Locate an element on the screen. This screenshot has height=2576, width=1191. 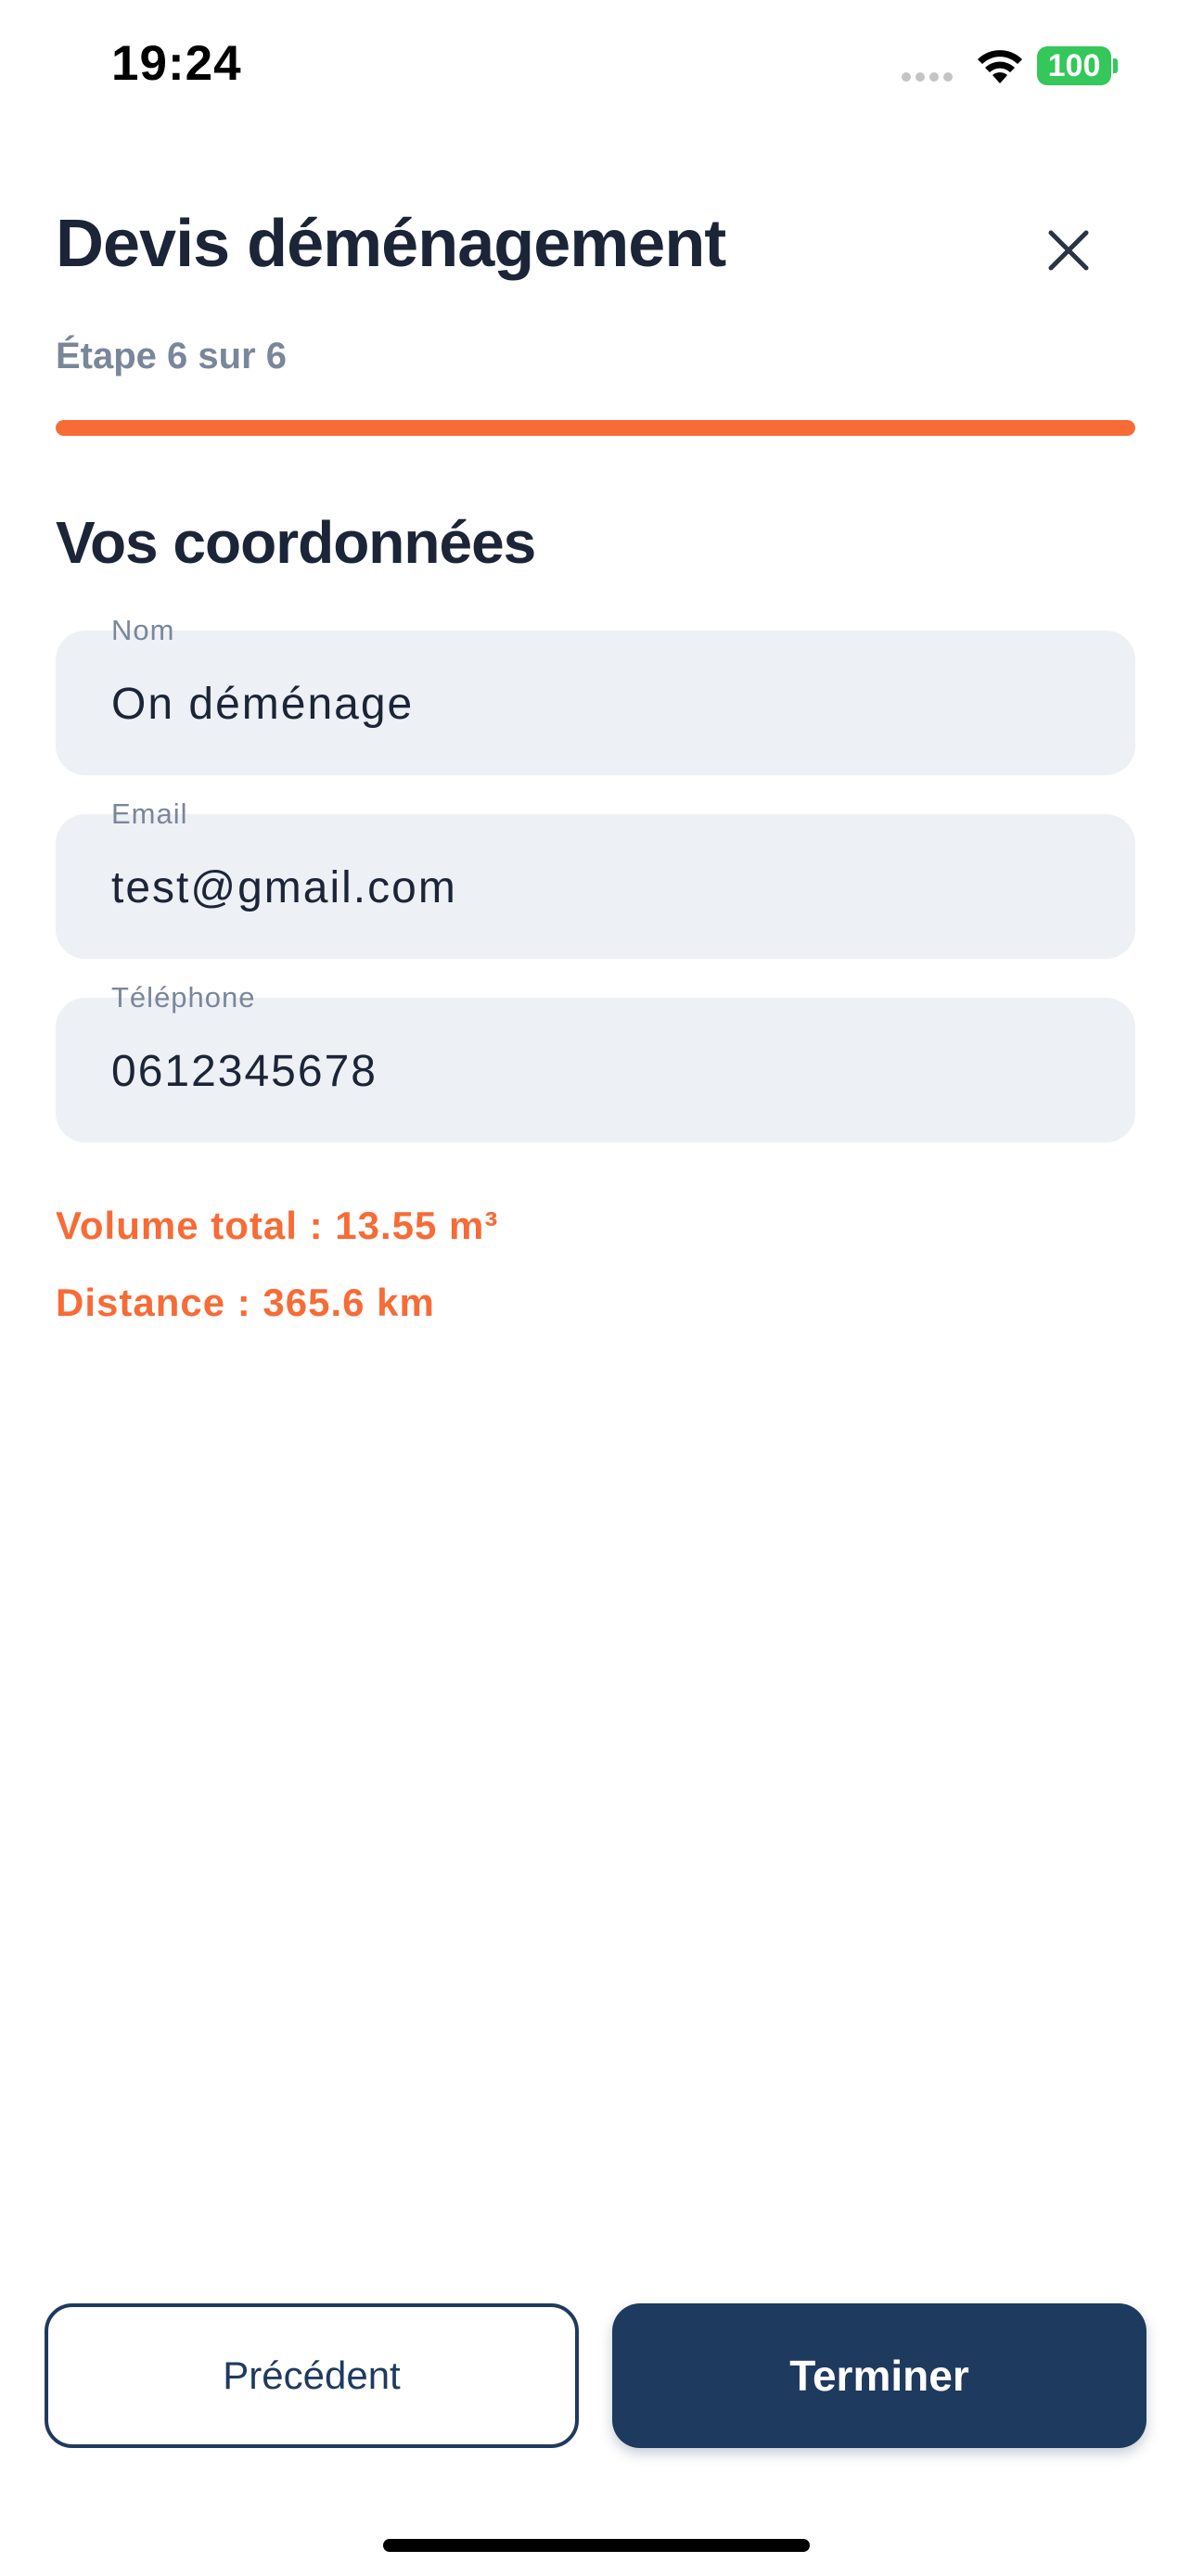
email-input is located at coordinates (593, 887).